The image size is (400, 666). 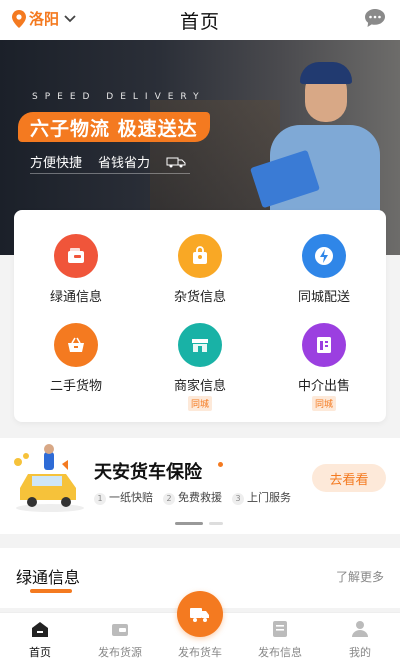 I want to click on insurance-features: 1 一纸快赔 2 免费救援 3 上门服务, so click(x=192, y=497).